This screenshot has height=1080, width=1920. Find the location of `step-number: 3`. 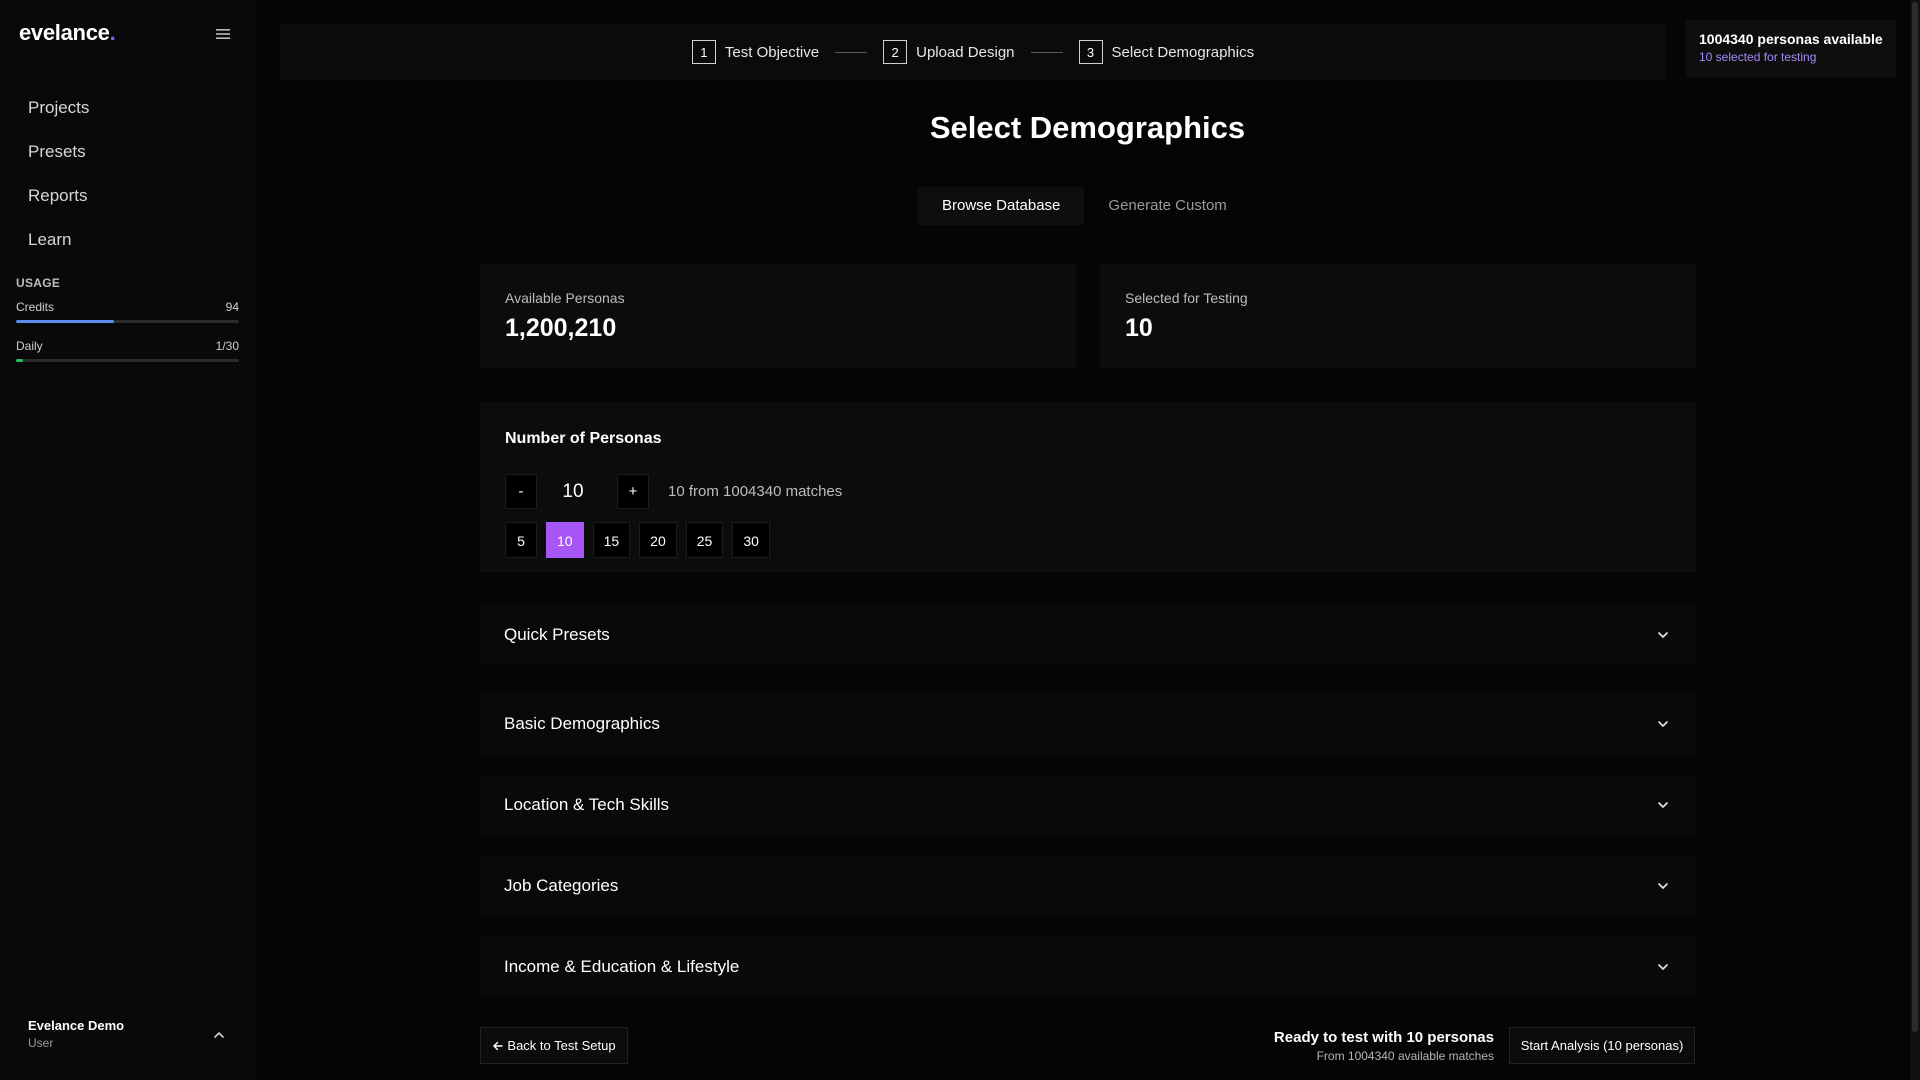

step-number: 3 is located at coordinates (1090, 52).